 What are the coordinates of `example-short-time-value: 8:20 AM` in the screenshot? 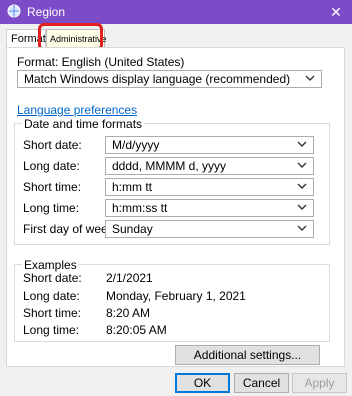 It's located at (128, 313).